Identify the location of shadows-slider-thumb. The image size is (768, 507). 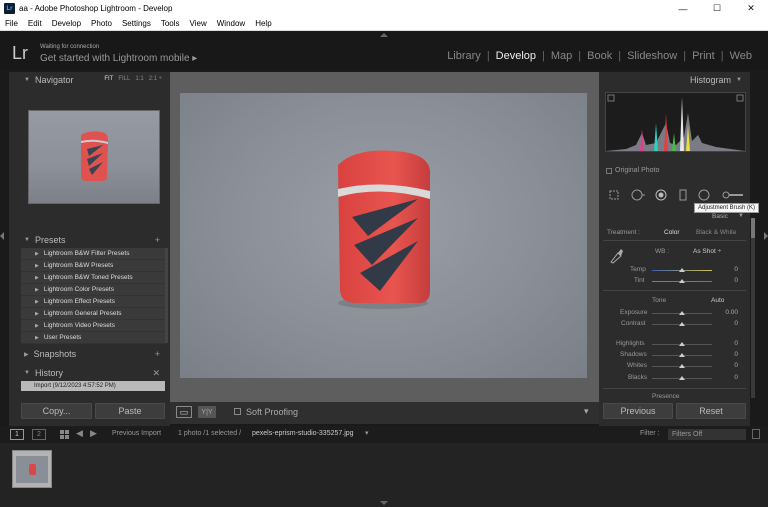
(682, 355).